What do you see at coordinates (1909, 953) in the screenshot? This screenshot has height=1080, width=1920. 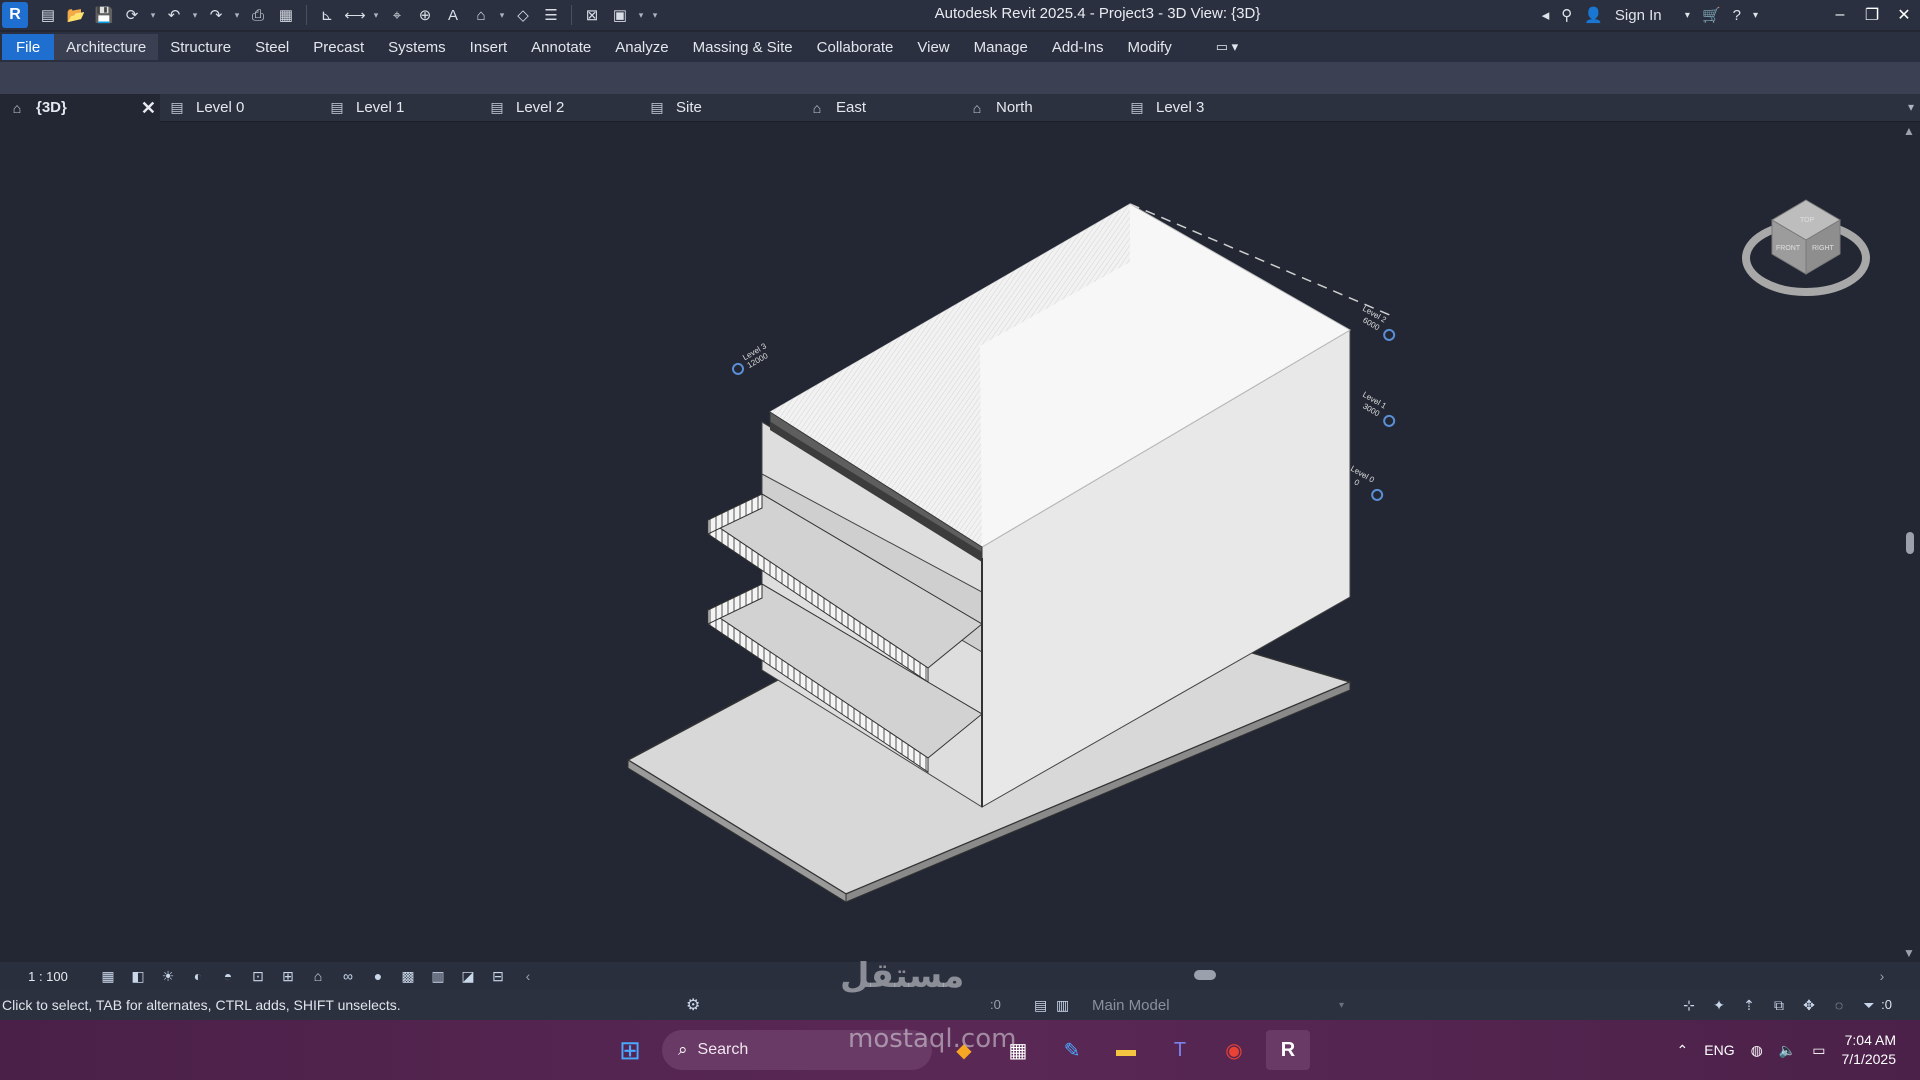 I see `scroll-down-icon: ▼` at bounding box center [1909, 953].